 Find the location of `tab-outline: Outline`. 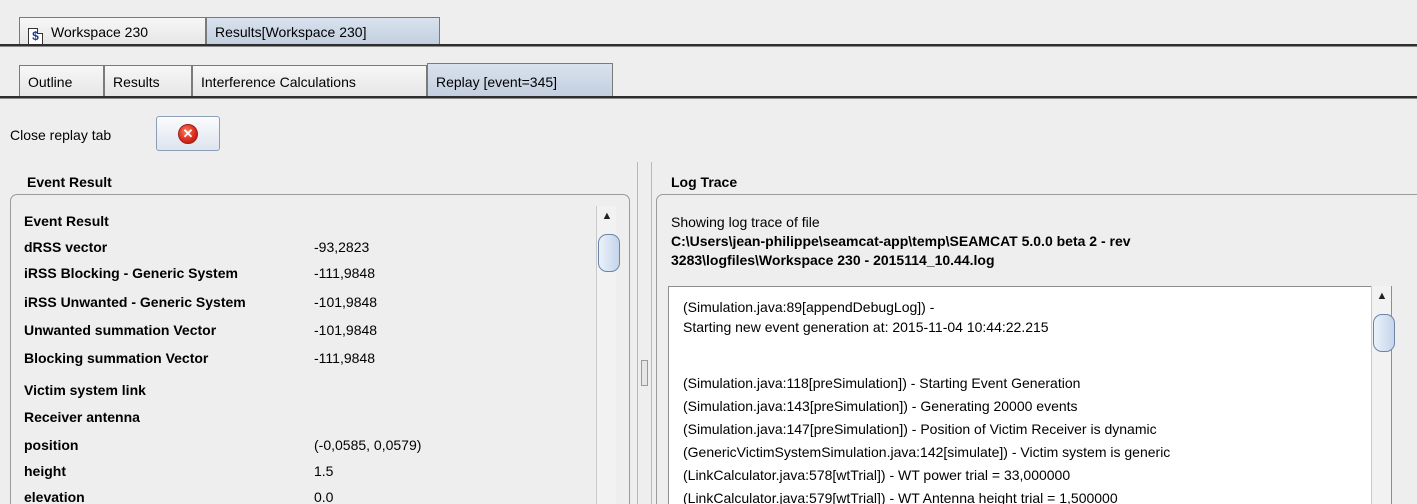

tab-outline: Outline is located at coordinates (61, 80).